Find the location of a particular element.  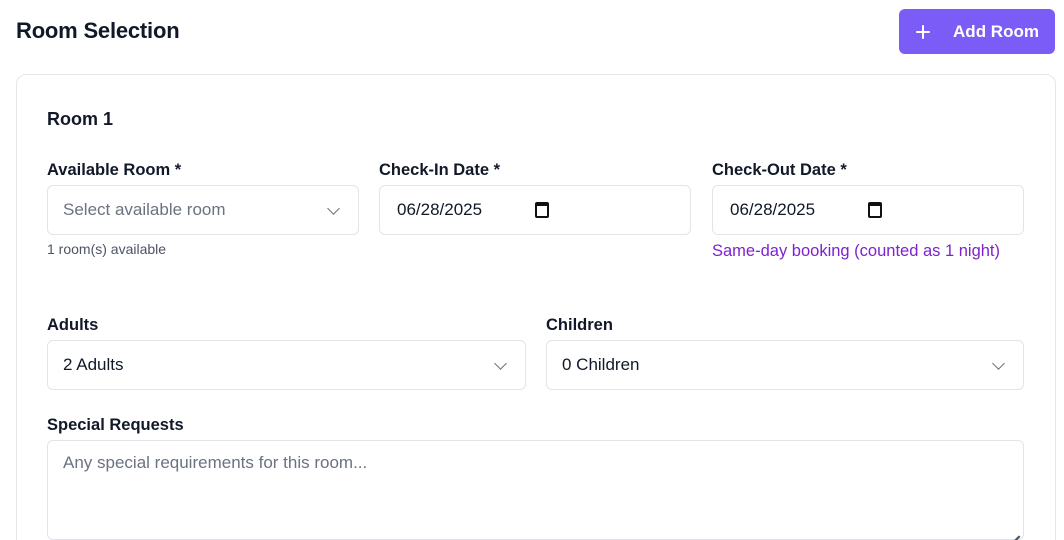

plus-icon is located at coordinates (923, 32).